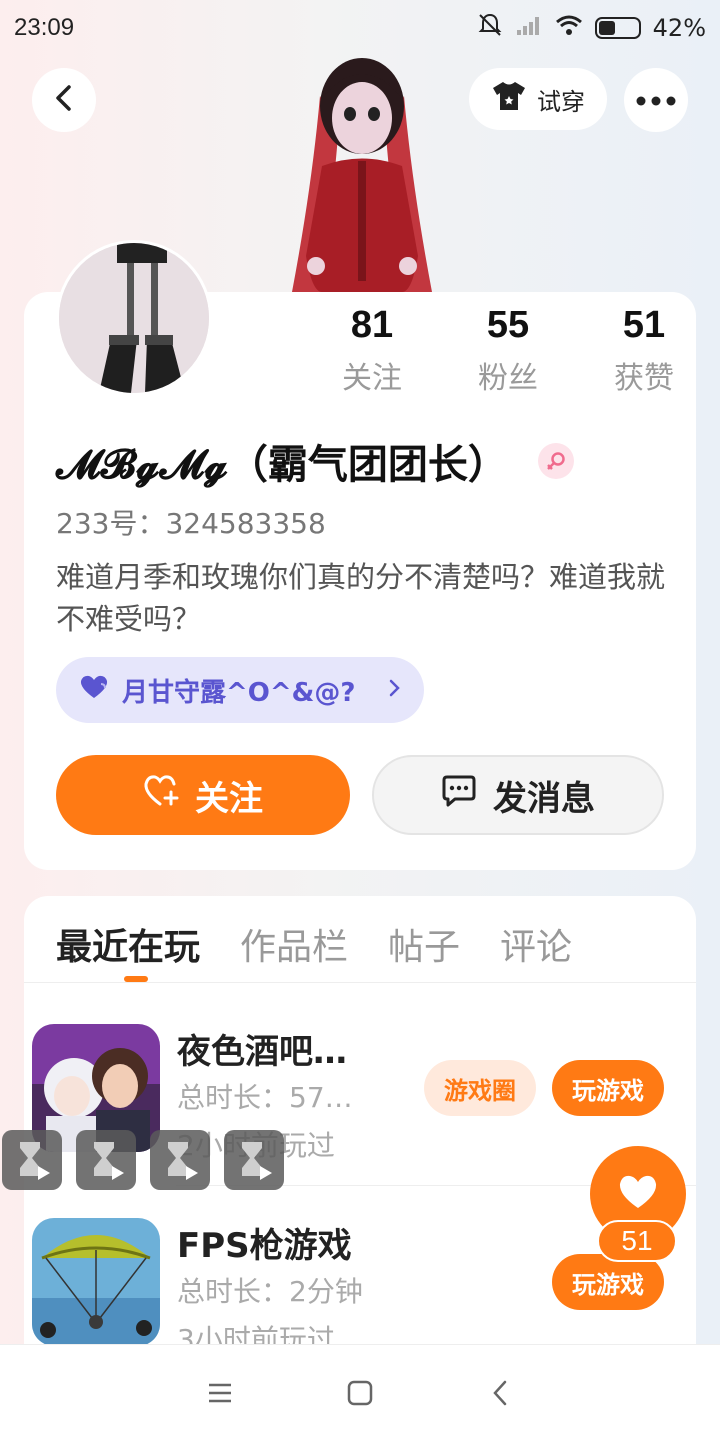 The image size is (720, 1440). I want to click on mute-bell-icon, so click(490, 28).